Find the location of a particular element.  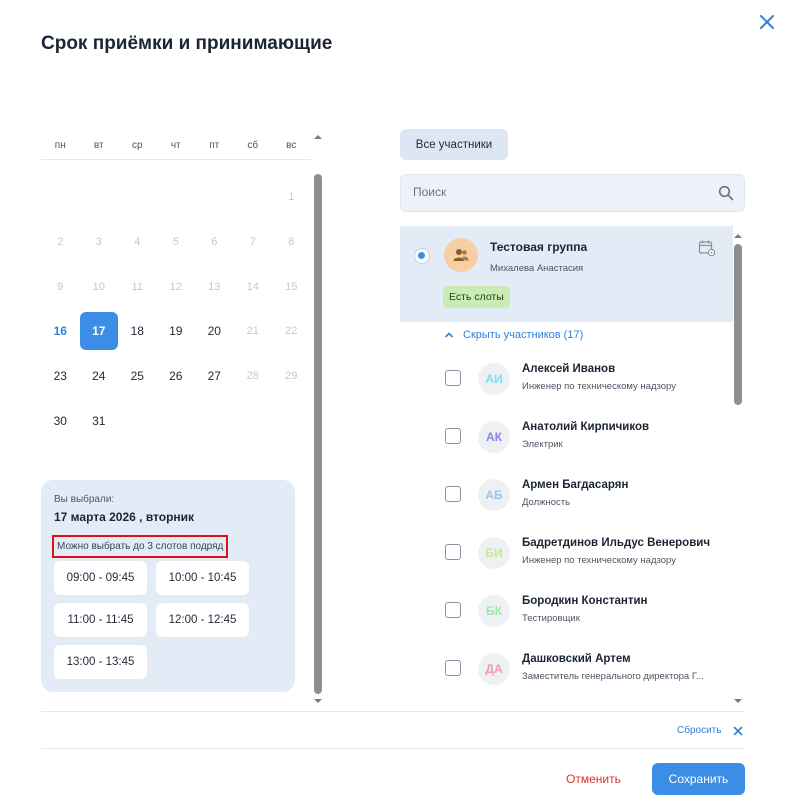

calendar-day: 12 is located at coordinates (176, 286).